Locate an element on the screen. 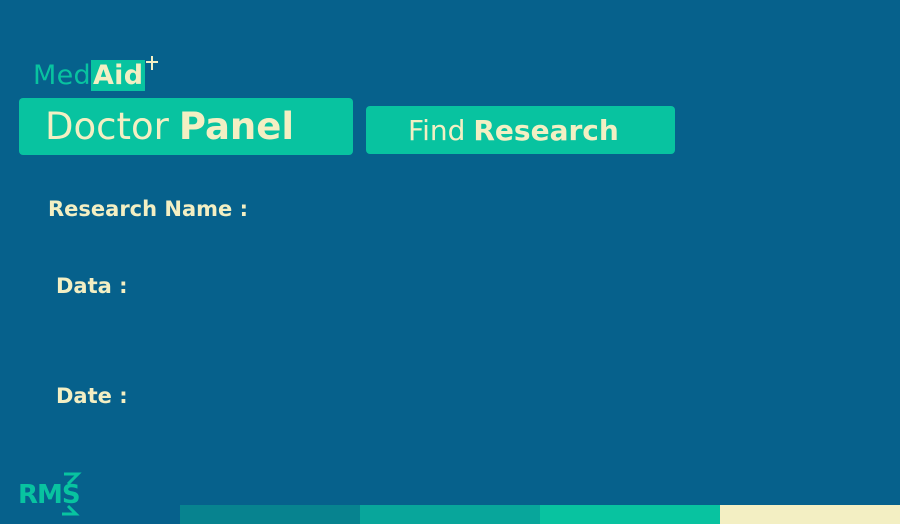  find-research-button: Find Research is located at coordinates (520, 130).